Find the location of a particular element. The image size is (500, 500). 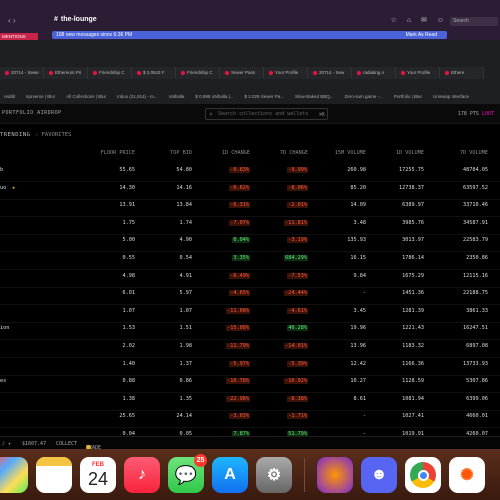

search-icon: ⌕ is located at coordinates (211, 114).